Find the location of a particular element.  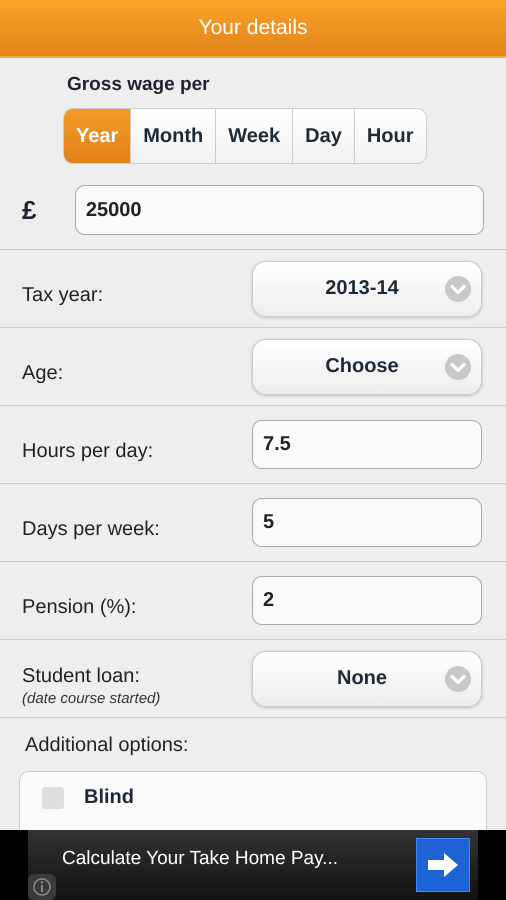

field-label: Student loan: is located at coordinates (81, 676).